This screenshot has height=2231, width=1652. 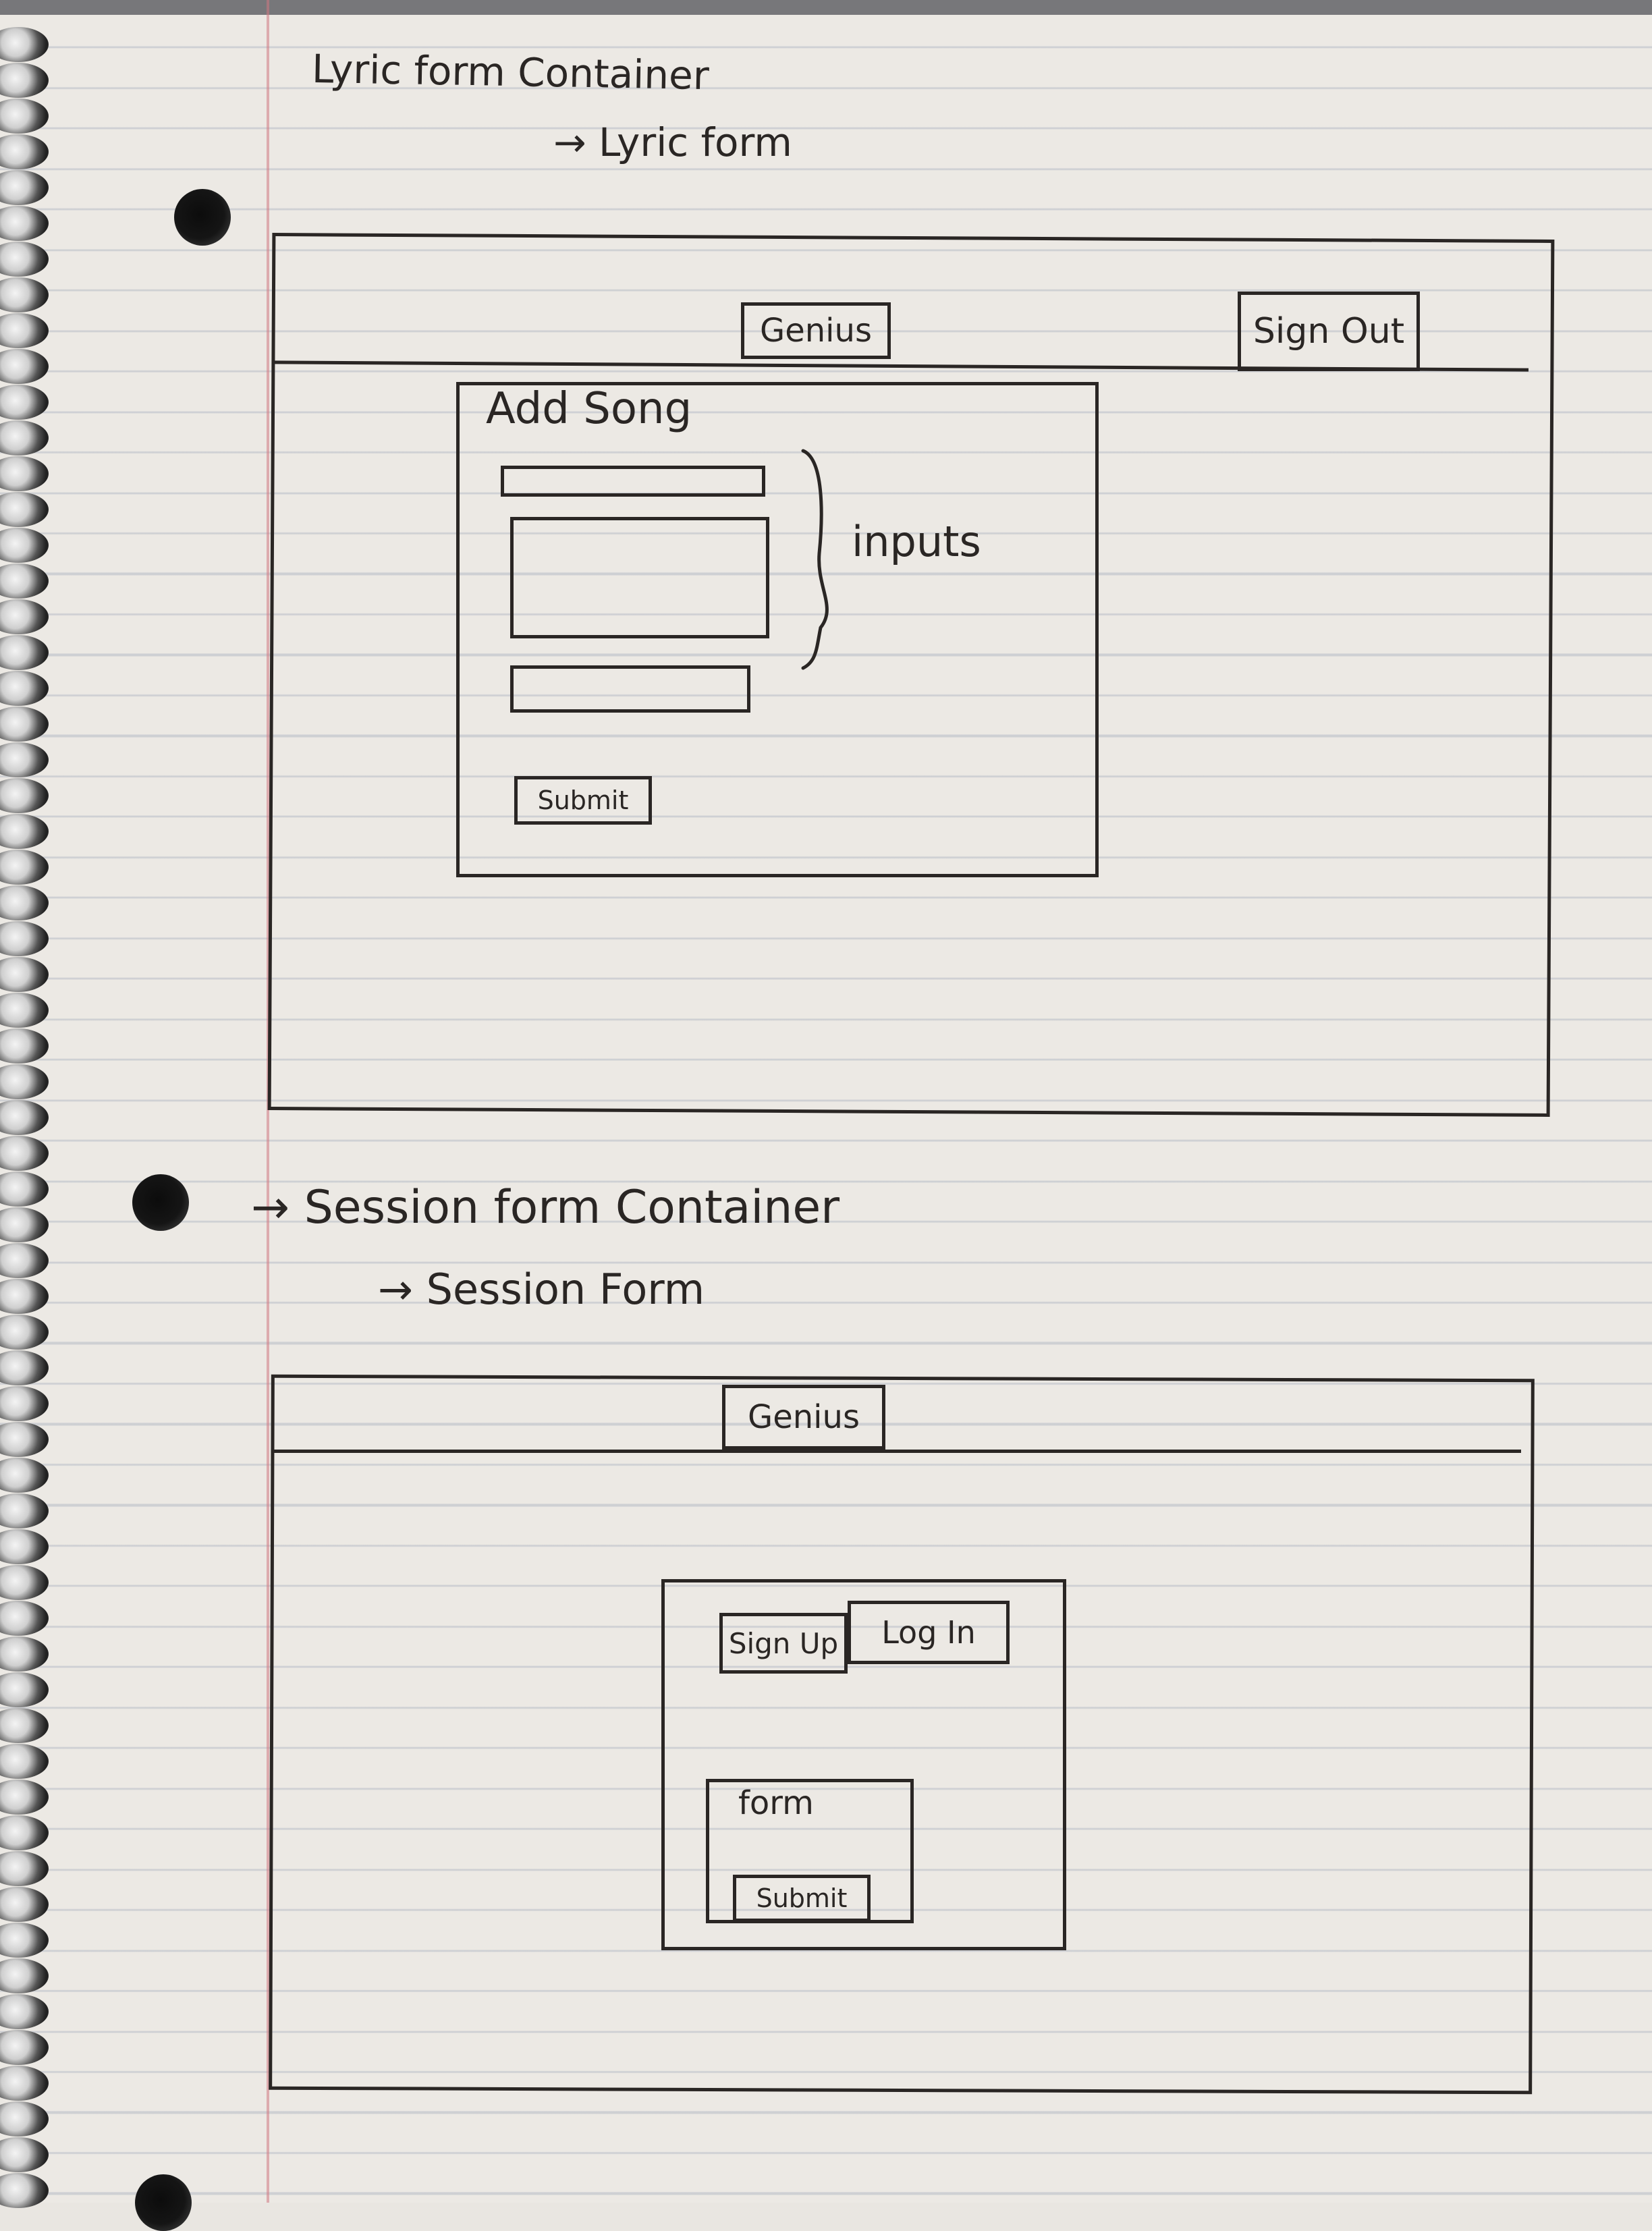 What do you see at coordinates (815, 559) in the screenshot?
I see `inputs-brace` at bounding box center [815, 559].